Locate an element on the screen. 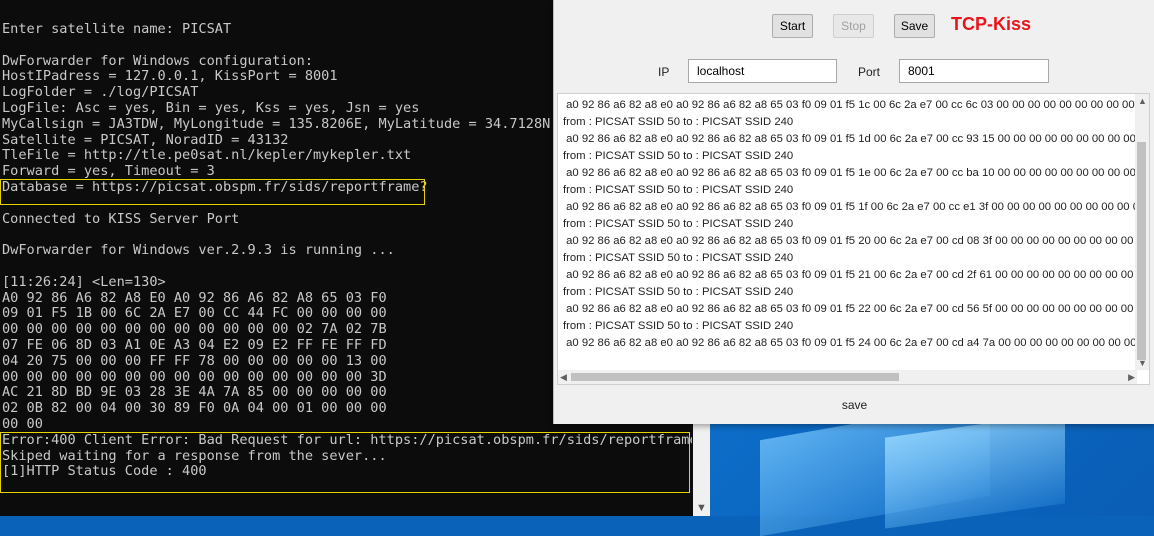 The height and width of the screenshot is (536, 1154). log-vertical-scrollbar: ▲ ▼ is located at coordinates (1142, 232).